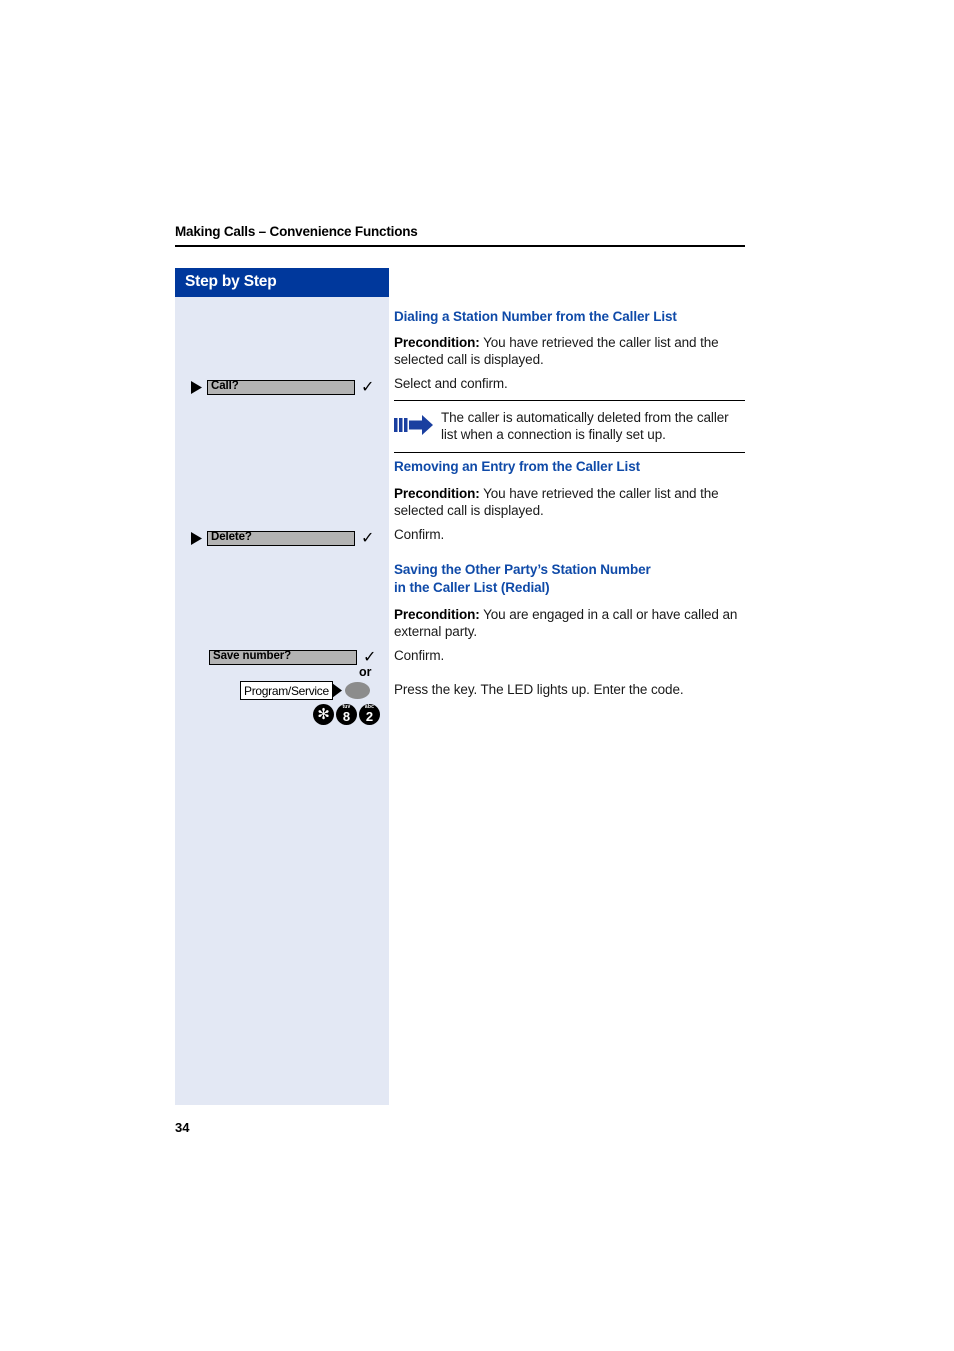  Describe the element at coordinates (231, 537) in the screenshot. I see `display-text-delete: Delete?` at that location.